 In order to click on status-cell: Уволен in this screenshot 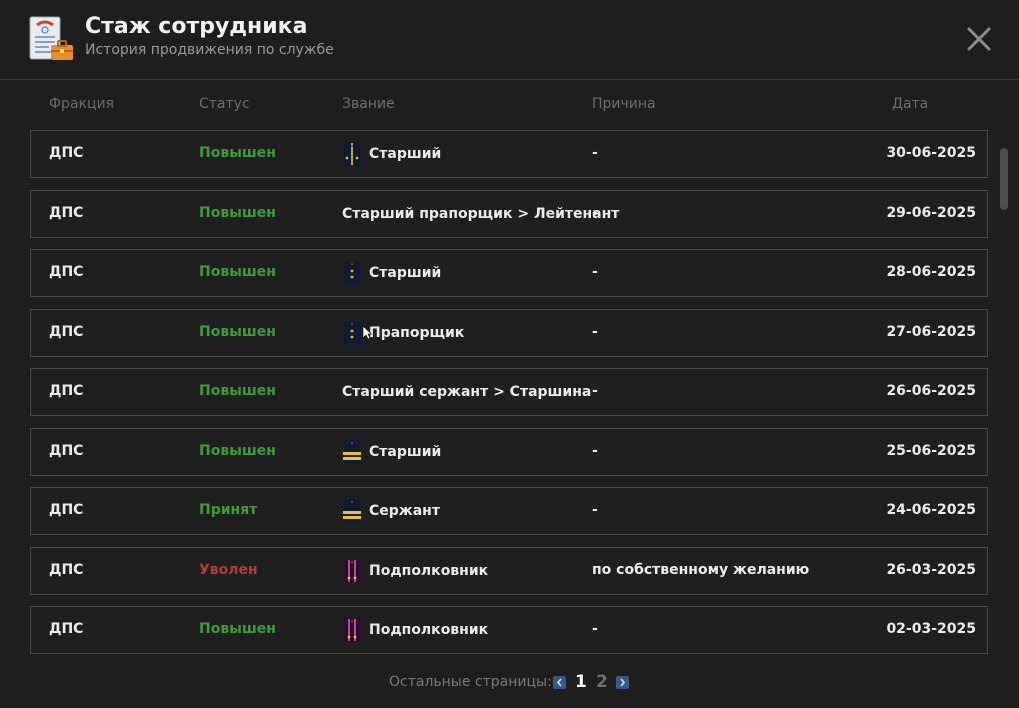, I will do `click(228, 570)`.